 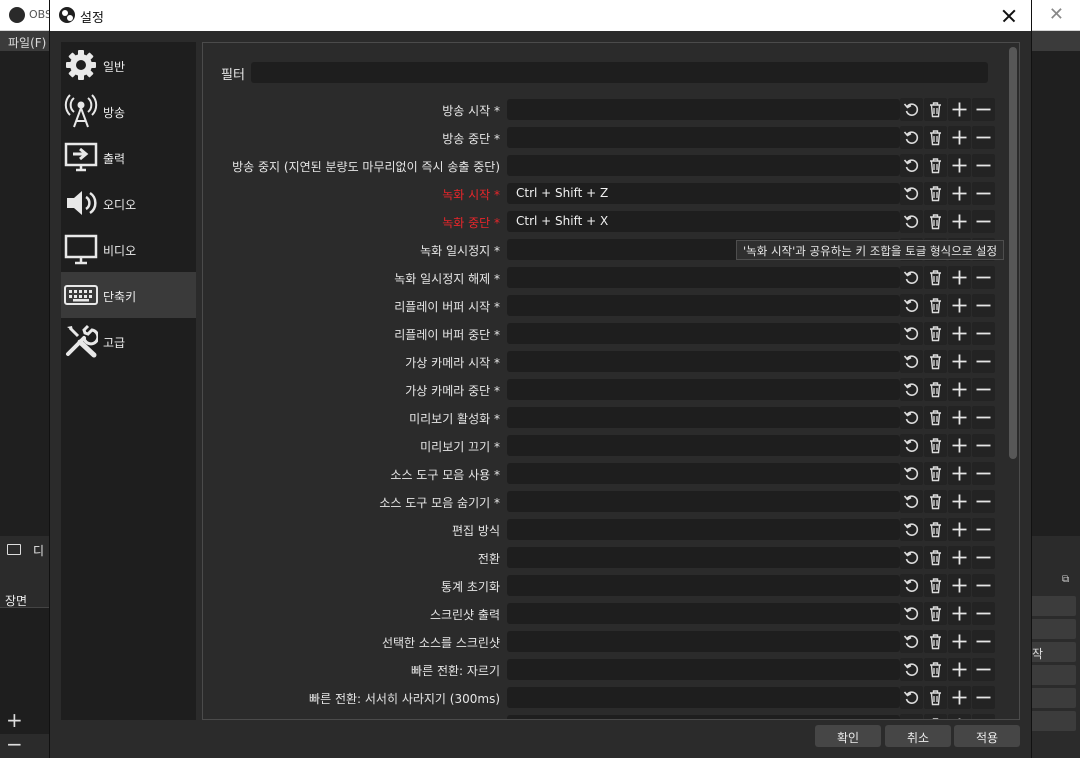 I want to click on sidebar-item-video: 비디오, so click(x=128, y=249).